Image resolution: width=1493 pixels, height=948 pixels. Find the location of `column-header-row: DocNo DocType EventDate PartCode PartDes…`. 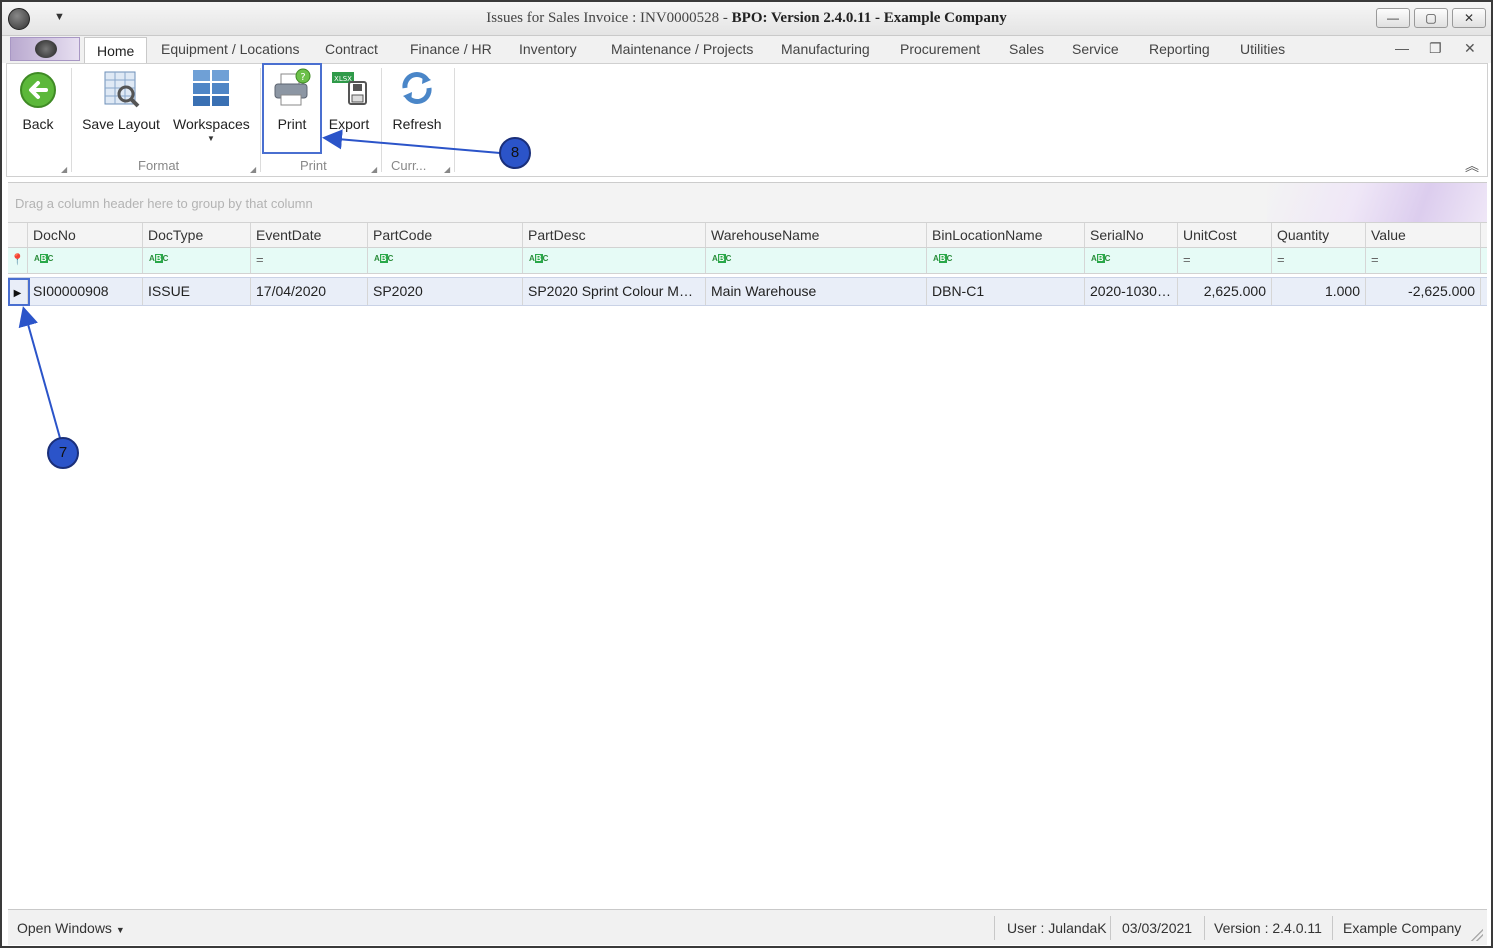

column-header-row: DocNo DocType EventDate PartCode PartDes… is located at coordinates (747, 235).